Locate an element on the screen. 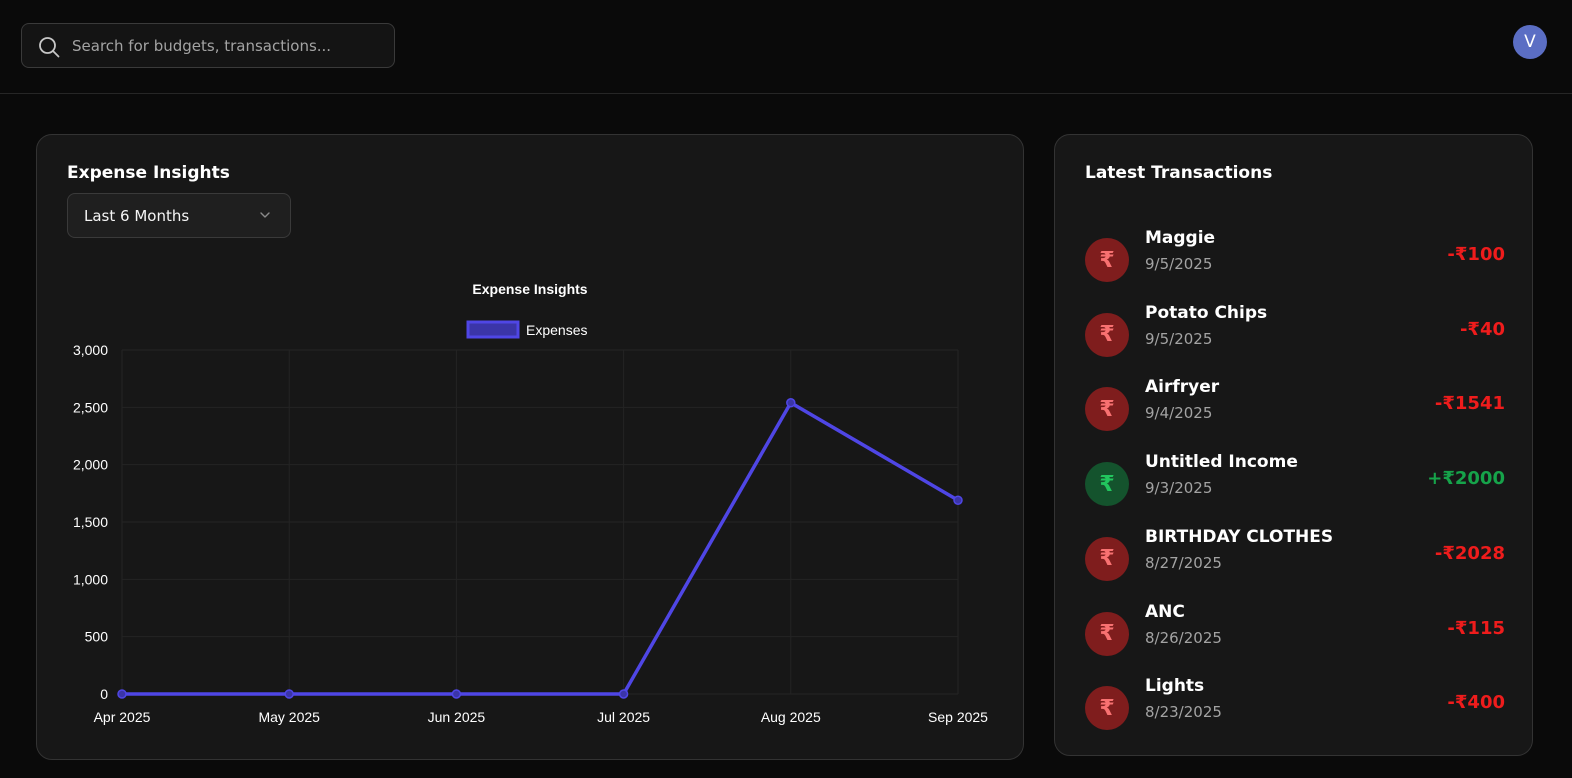 Image resolution: width=1572 pixels, height=778 pixels. transaction-row: ₹ Airfryer 9/4/2025 -₹1541 is located at coordinates (1295, 407).